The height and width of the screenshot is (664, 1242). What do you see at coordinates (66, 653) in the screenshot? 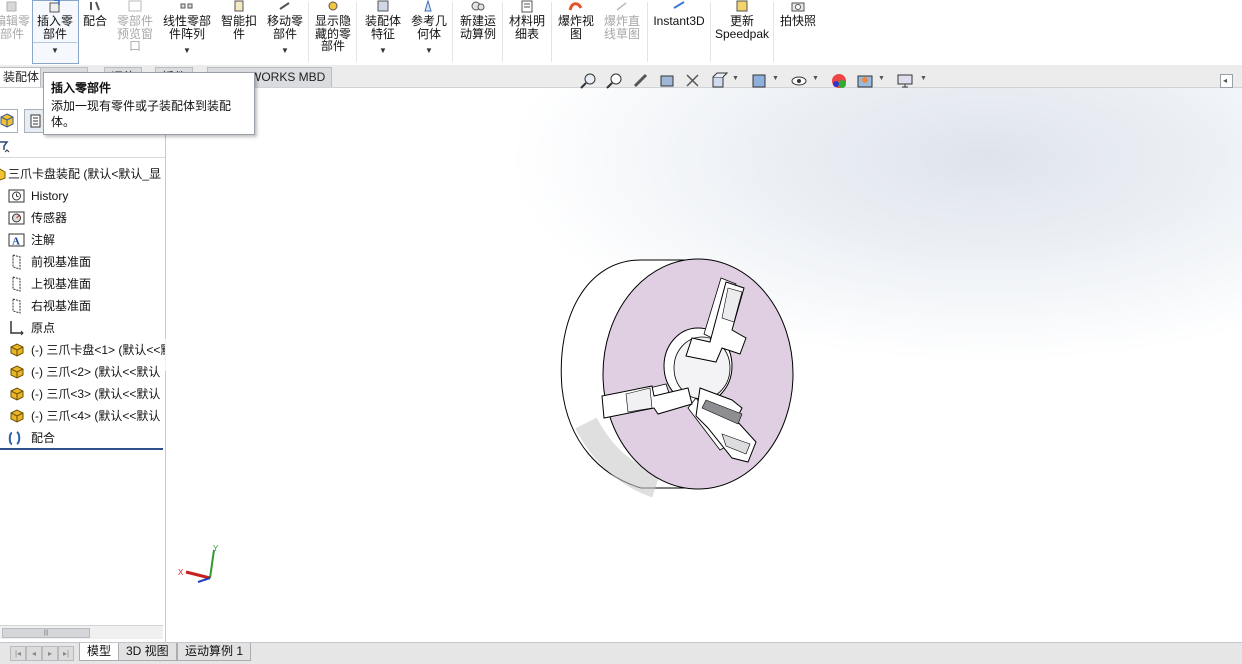
I see `last-tab-button: ▸|` at bounding box center [66, 653].